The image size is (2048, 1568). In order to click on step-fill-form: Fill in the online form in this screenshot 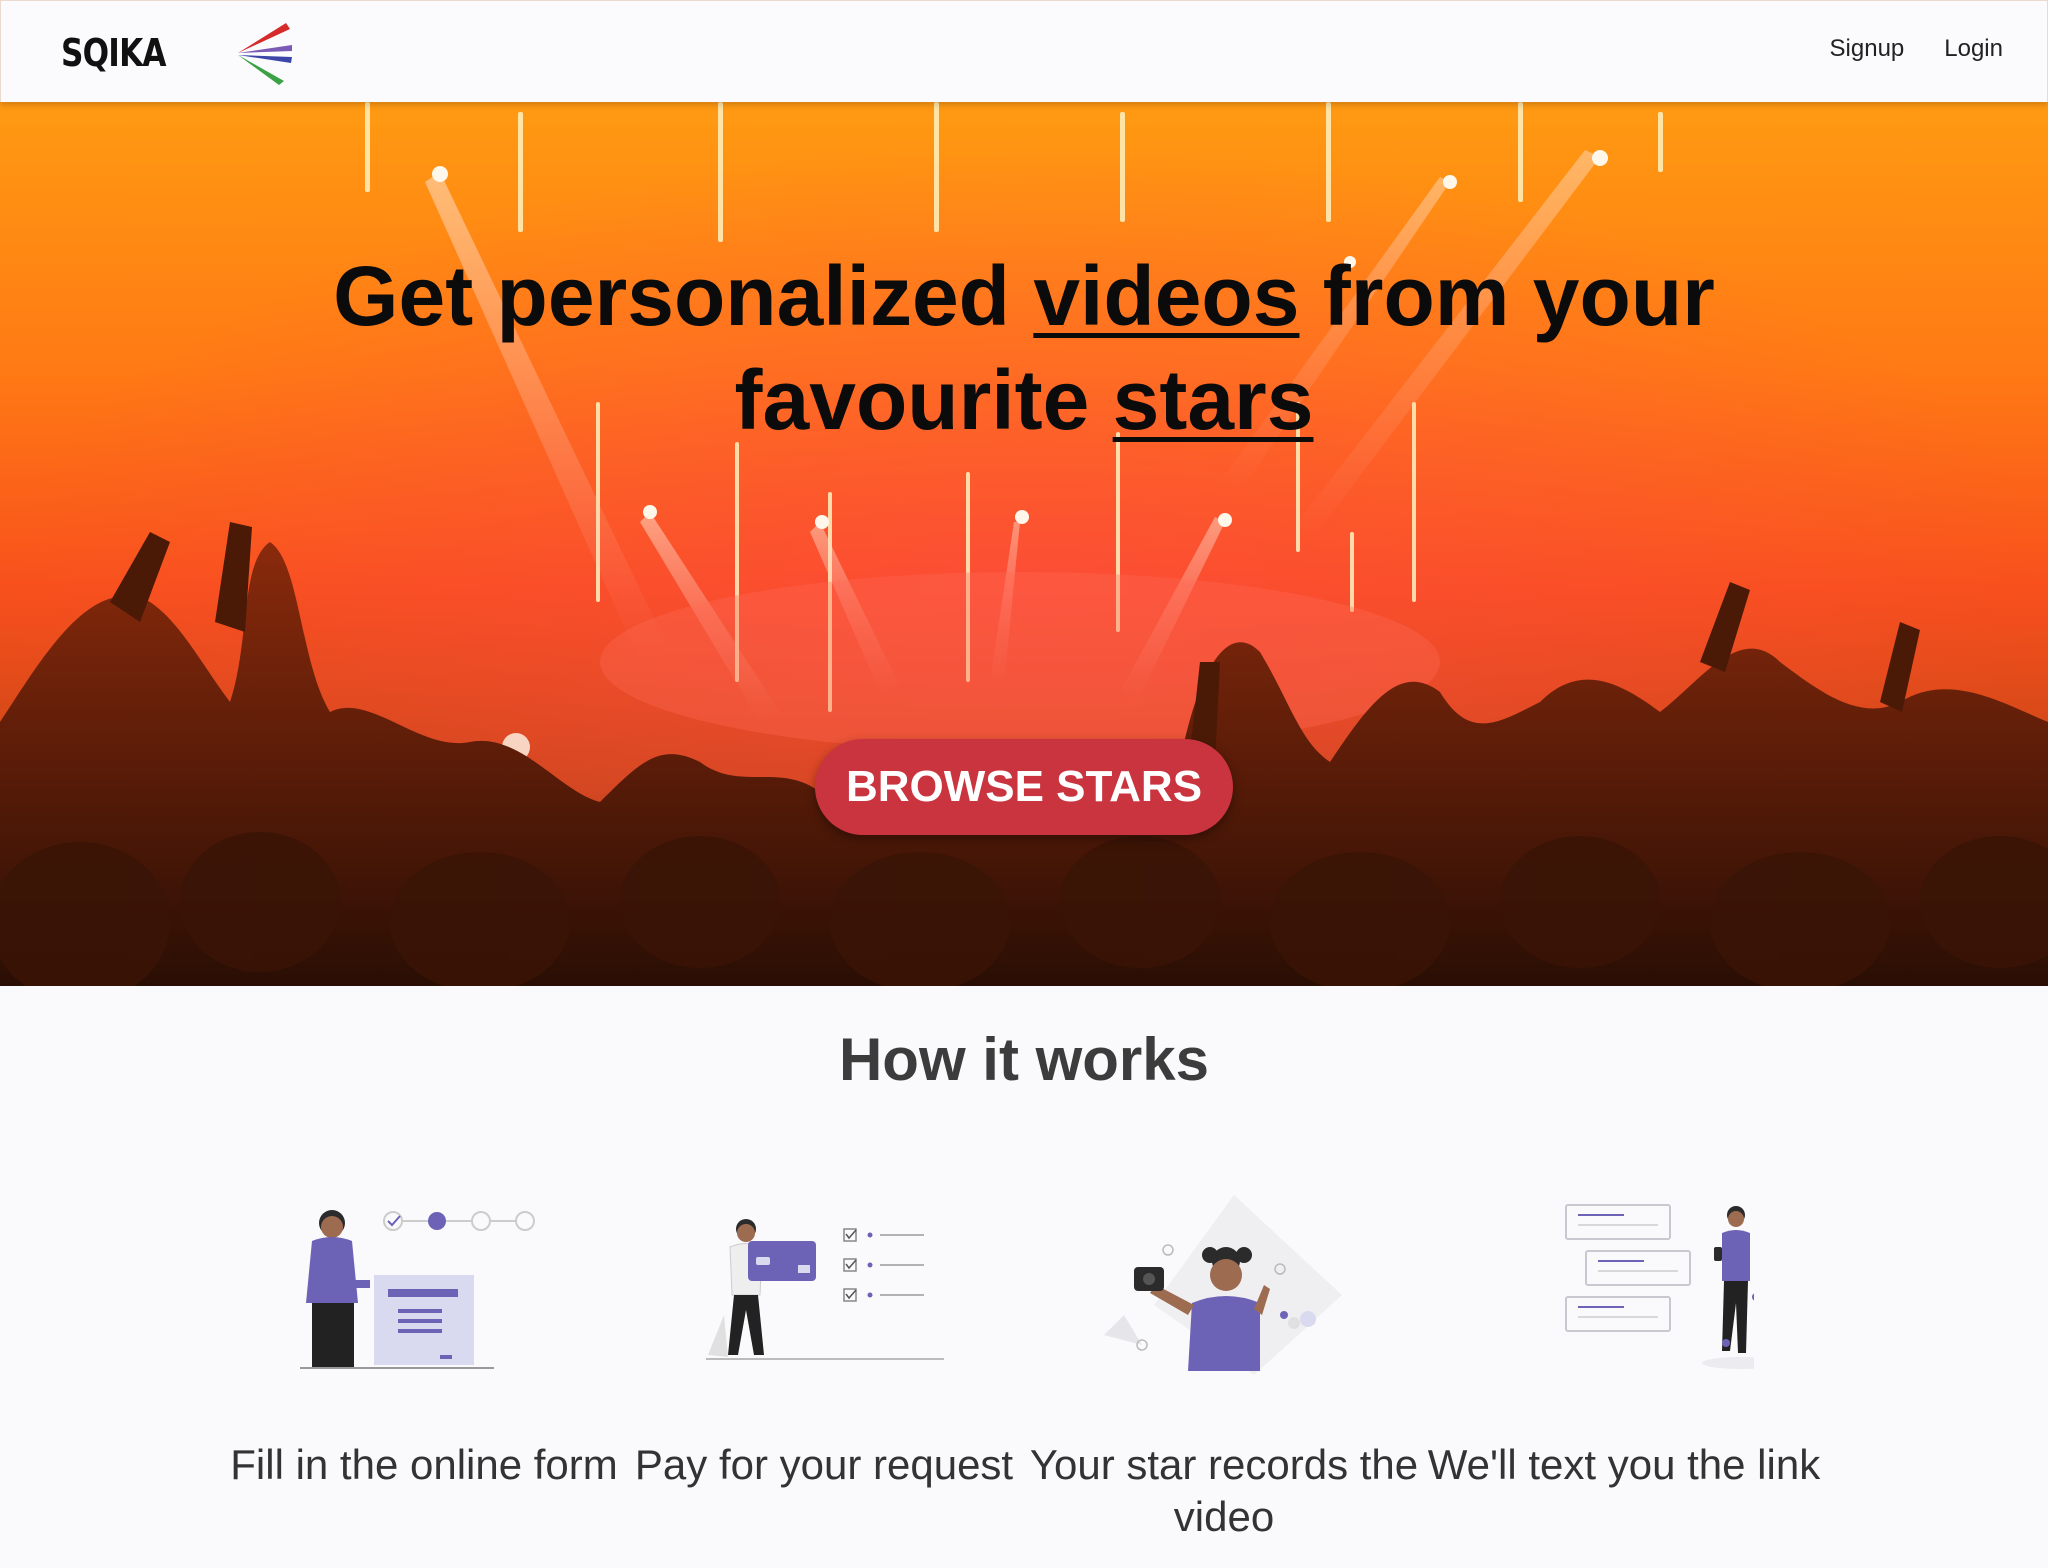, I will do `click(424, 1336)`.